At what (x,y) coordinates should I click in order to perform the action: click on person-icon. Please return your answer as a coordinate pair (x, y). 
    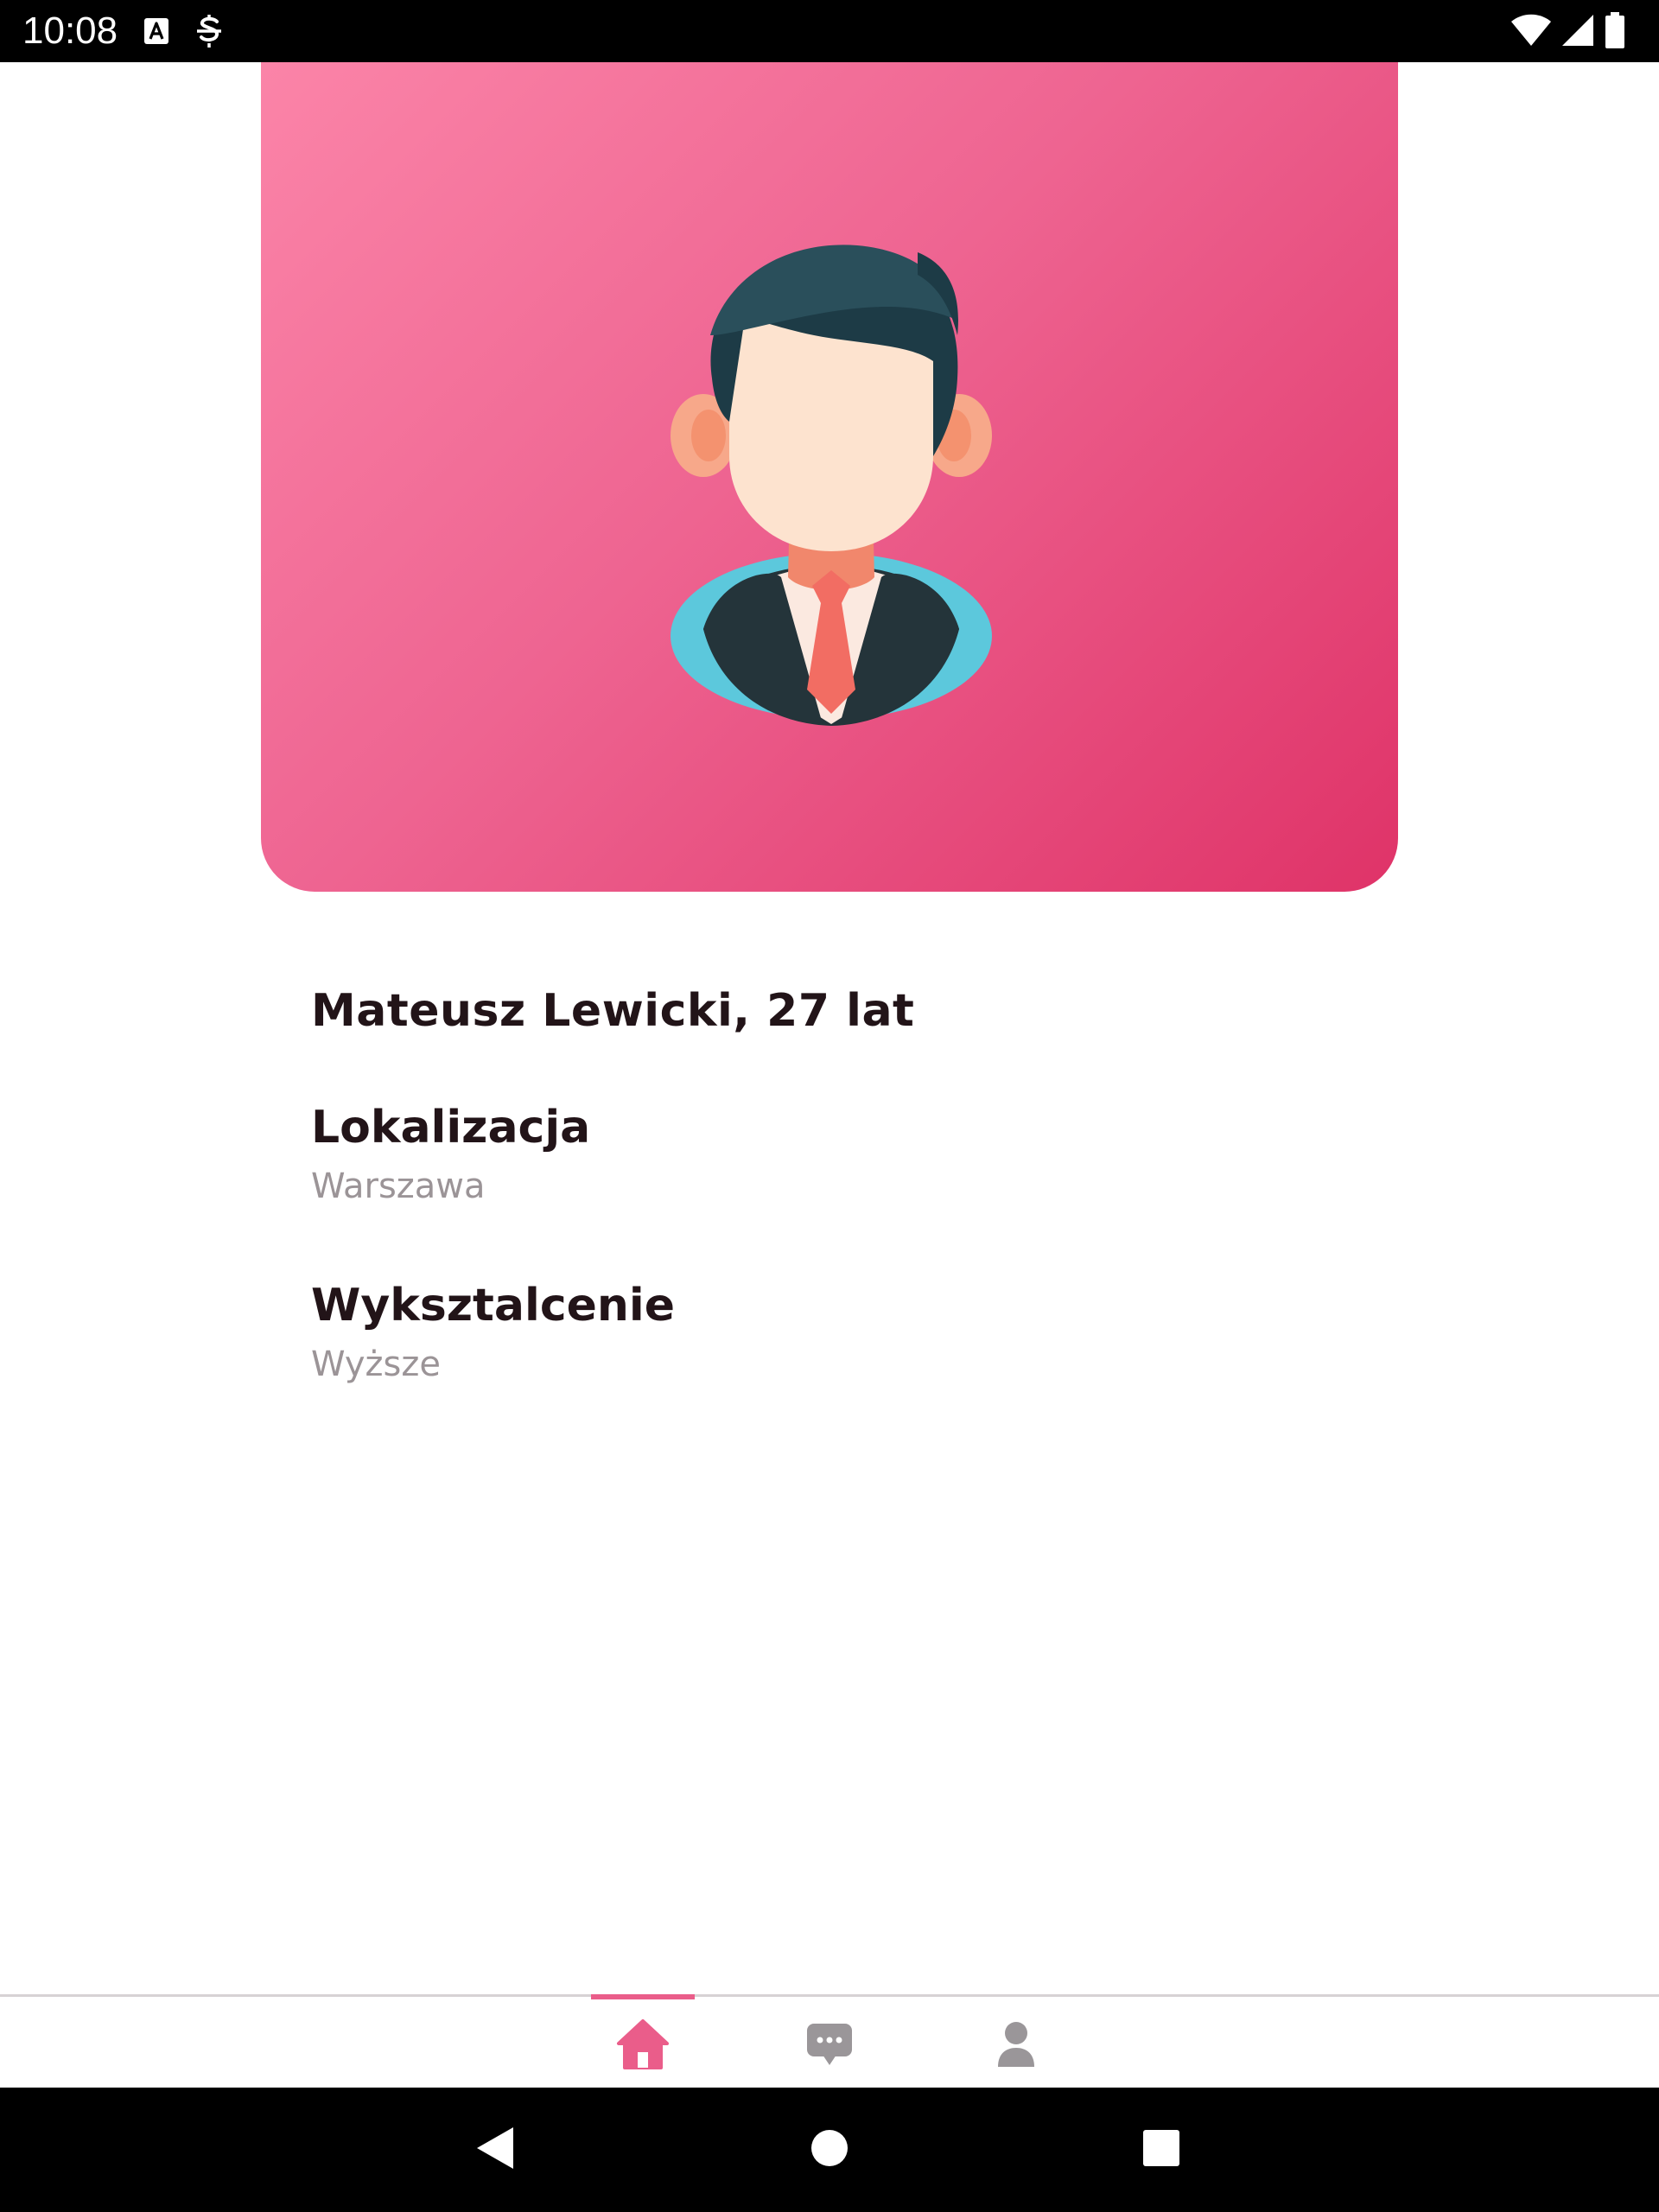
    Looking at the image, I should click on (1016, 2046).